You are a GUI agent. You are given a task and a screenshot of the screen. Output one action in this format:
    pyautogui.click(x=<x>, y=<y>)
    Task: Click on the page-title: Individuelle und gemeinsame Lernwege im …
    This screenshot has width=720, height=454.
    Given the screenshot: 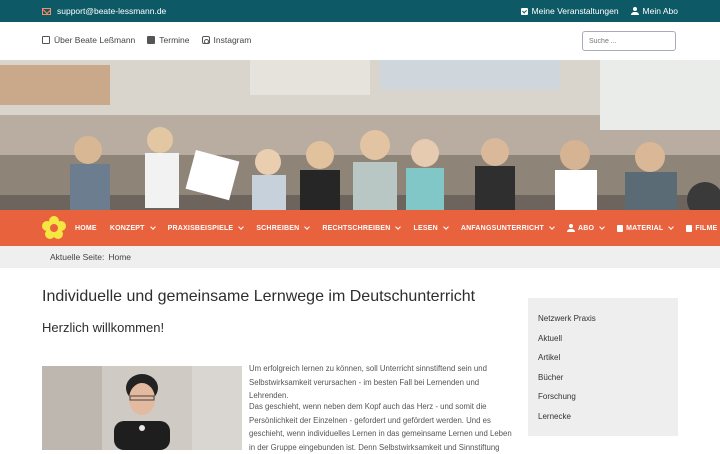 What is the action you would take?
    pyautogui.click(x=259, y=296)
    